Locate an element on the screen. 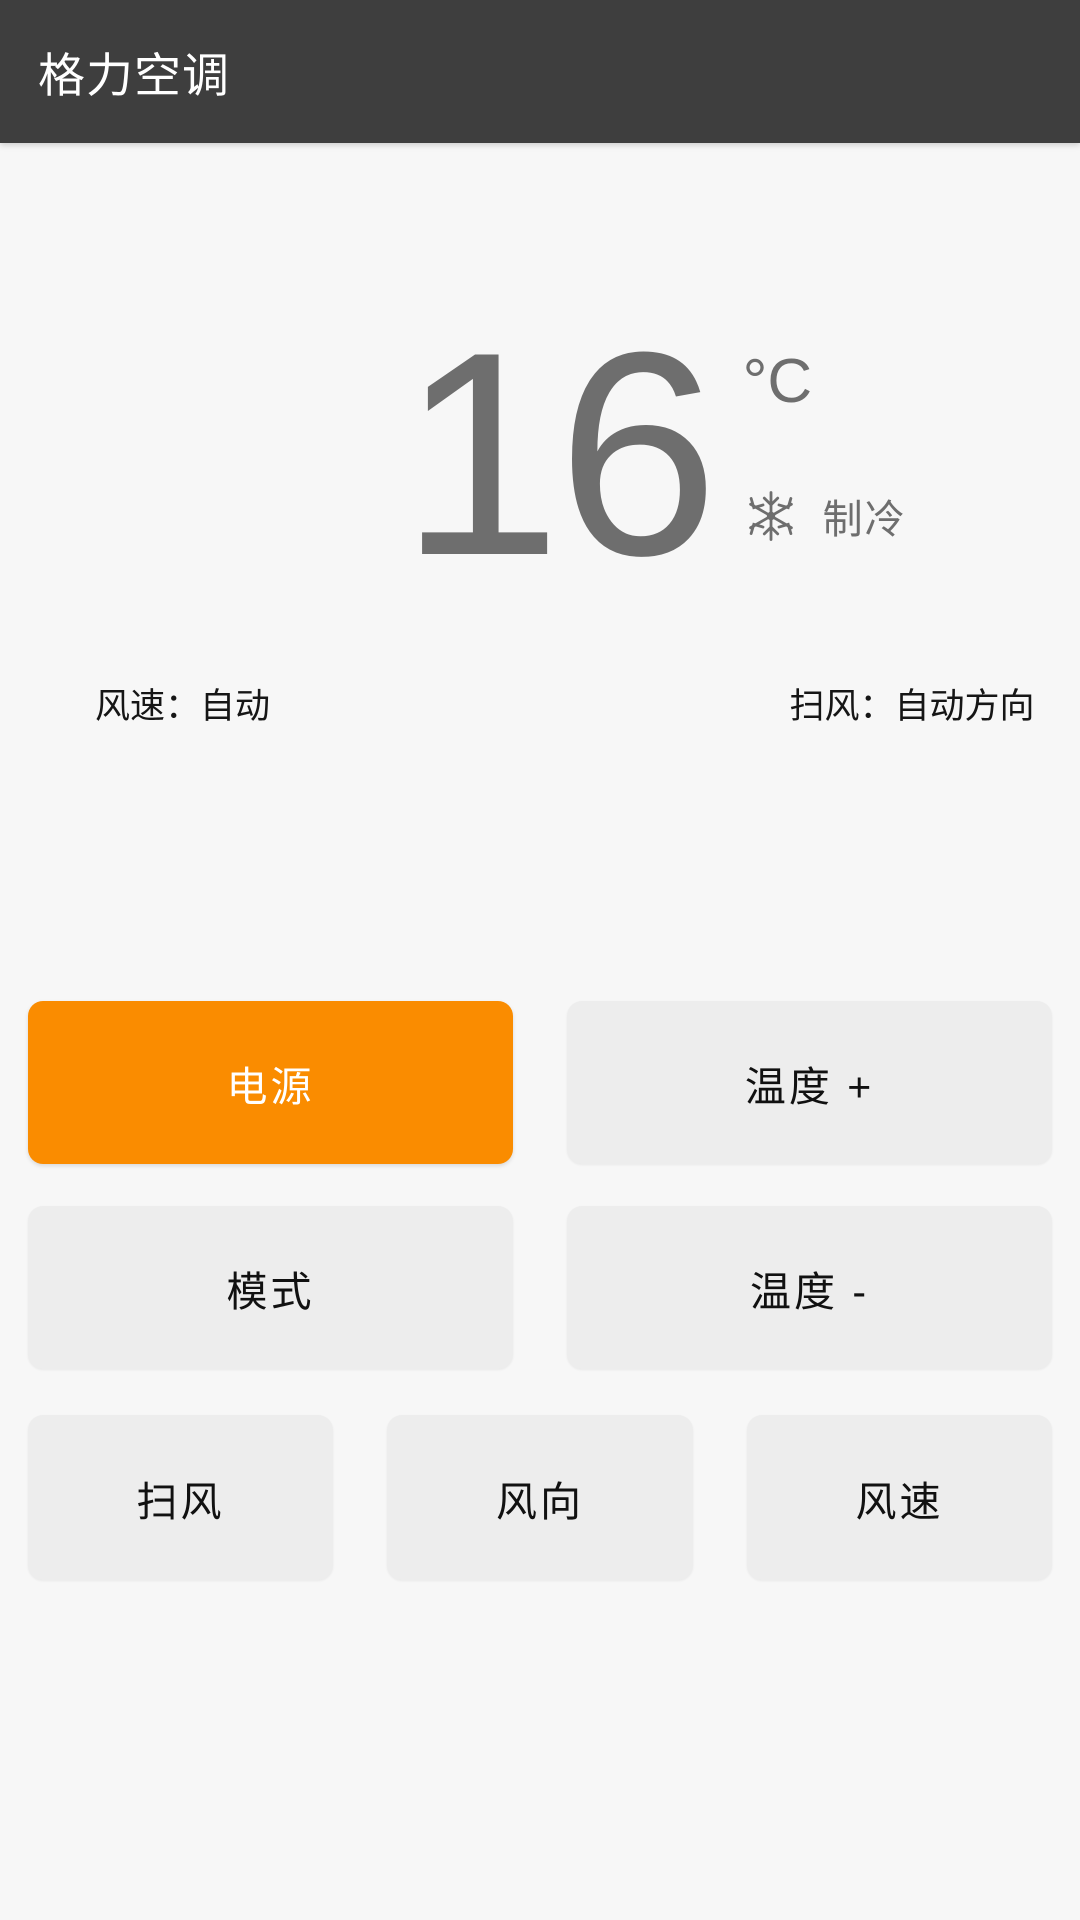 The height and width of the screenshot is (1920, 1080). temperature-side-info: °C 制冷 is located at coordinates (825, 439).